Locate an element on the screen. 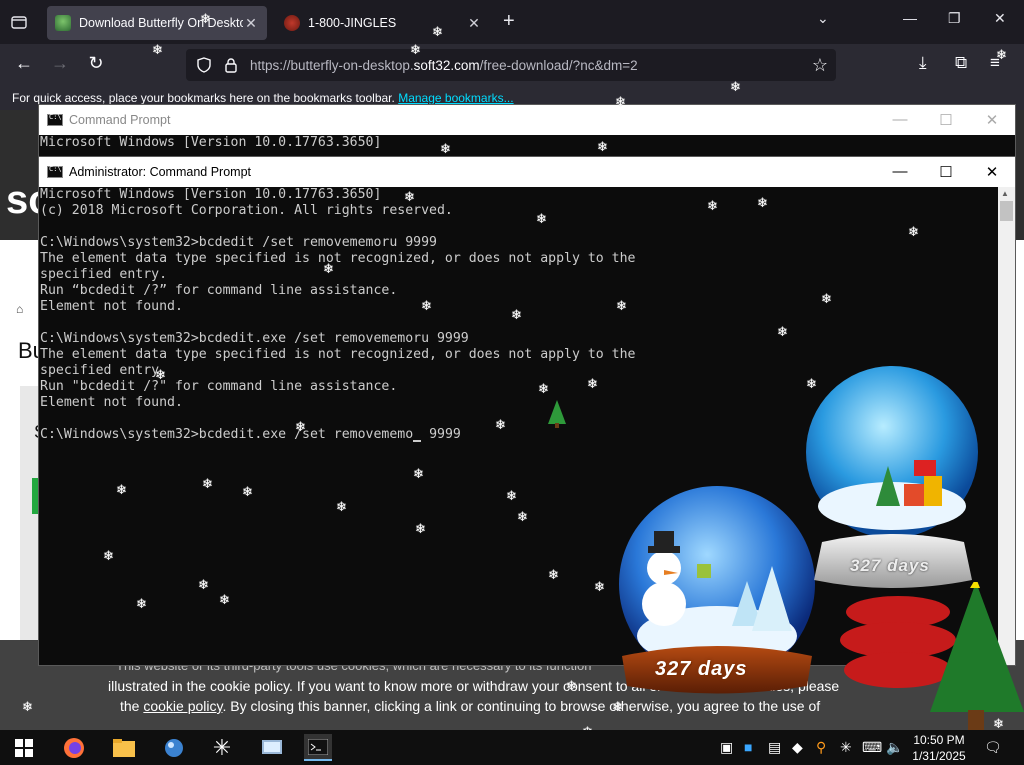 This screenshot has height=765, width=1024. christmas-tree-decoration is located at coordinates (932, 656).